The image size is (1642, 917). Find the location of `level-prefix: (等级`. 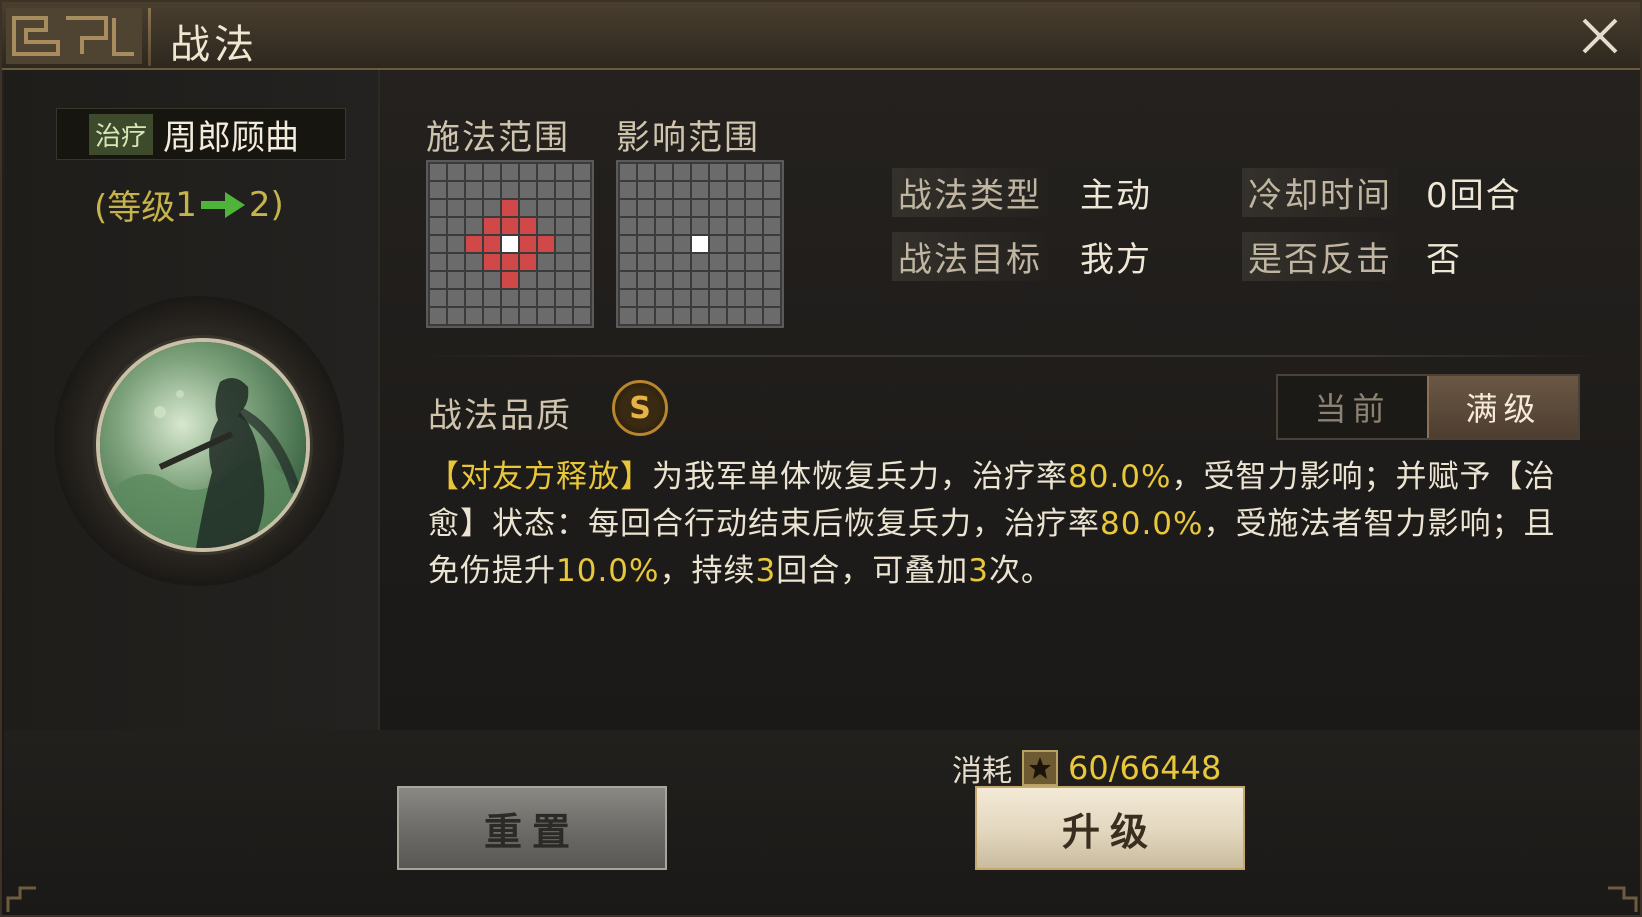

level-prefix: (等级 is located at coordinates (135, 208).